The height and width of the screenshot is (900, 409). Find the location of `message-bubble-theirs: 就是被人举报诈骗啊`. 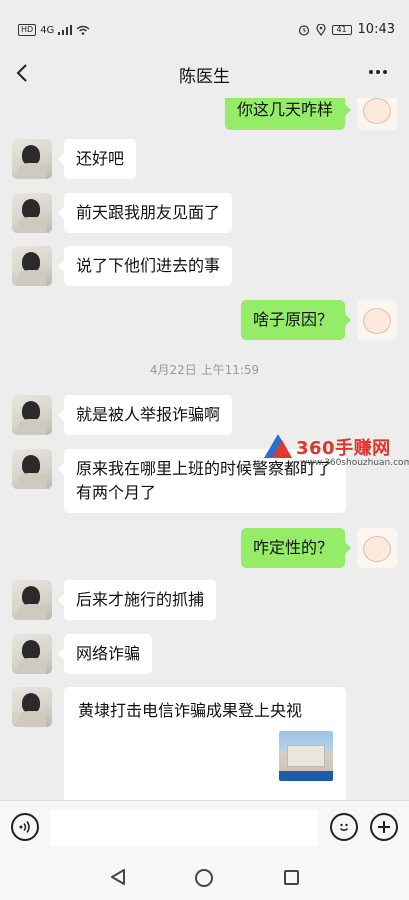

message-bubble-theirs: 就是被人举报诈骗啊 is located at coordinates (145, 415).